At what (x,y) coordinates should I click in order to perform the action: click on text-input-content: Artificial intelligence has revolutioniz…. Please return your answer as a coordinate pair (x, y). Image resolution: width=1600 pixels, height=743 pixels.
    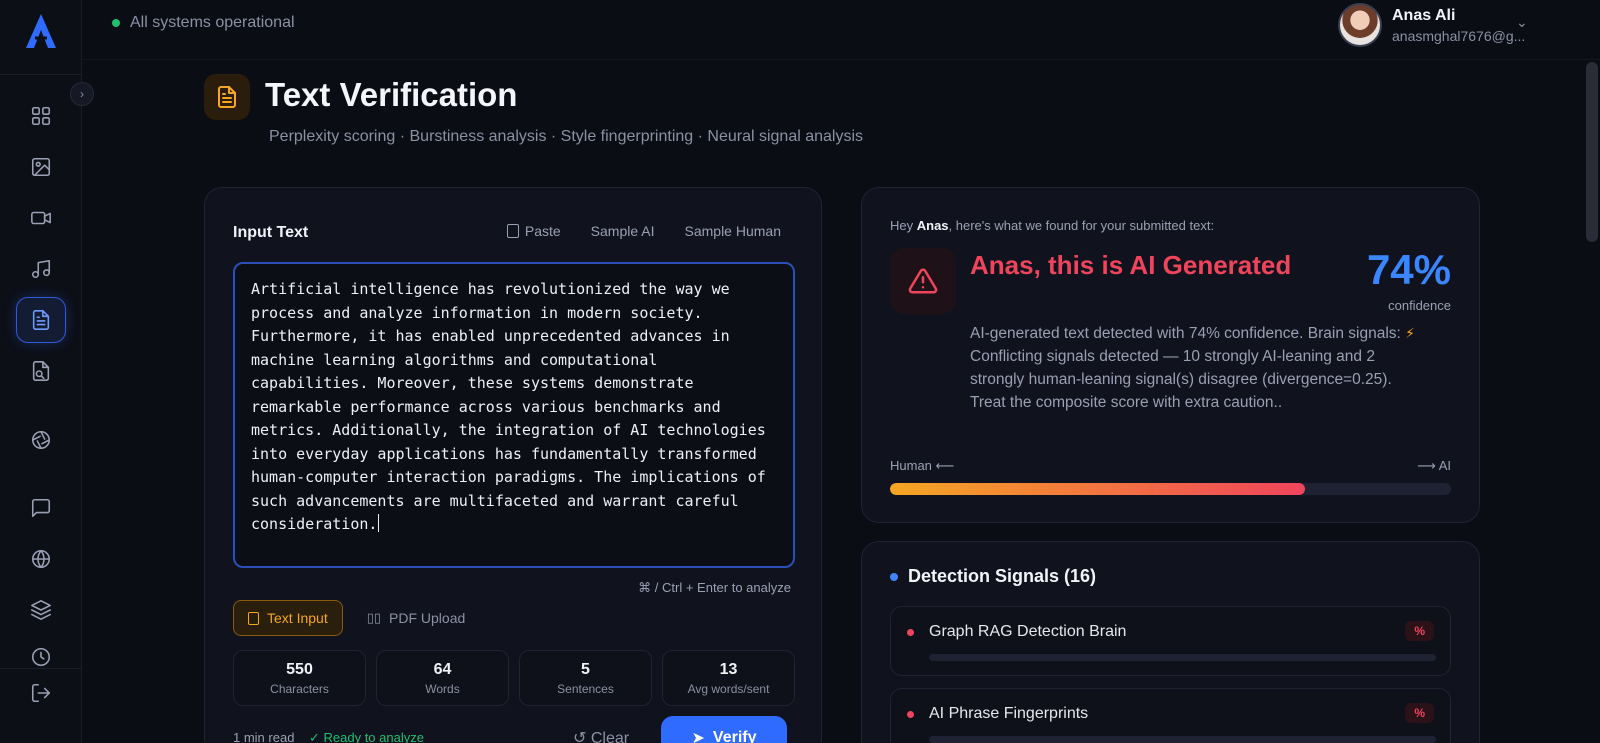
    Looking at the image, I should click on (513, 406).